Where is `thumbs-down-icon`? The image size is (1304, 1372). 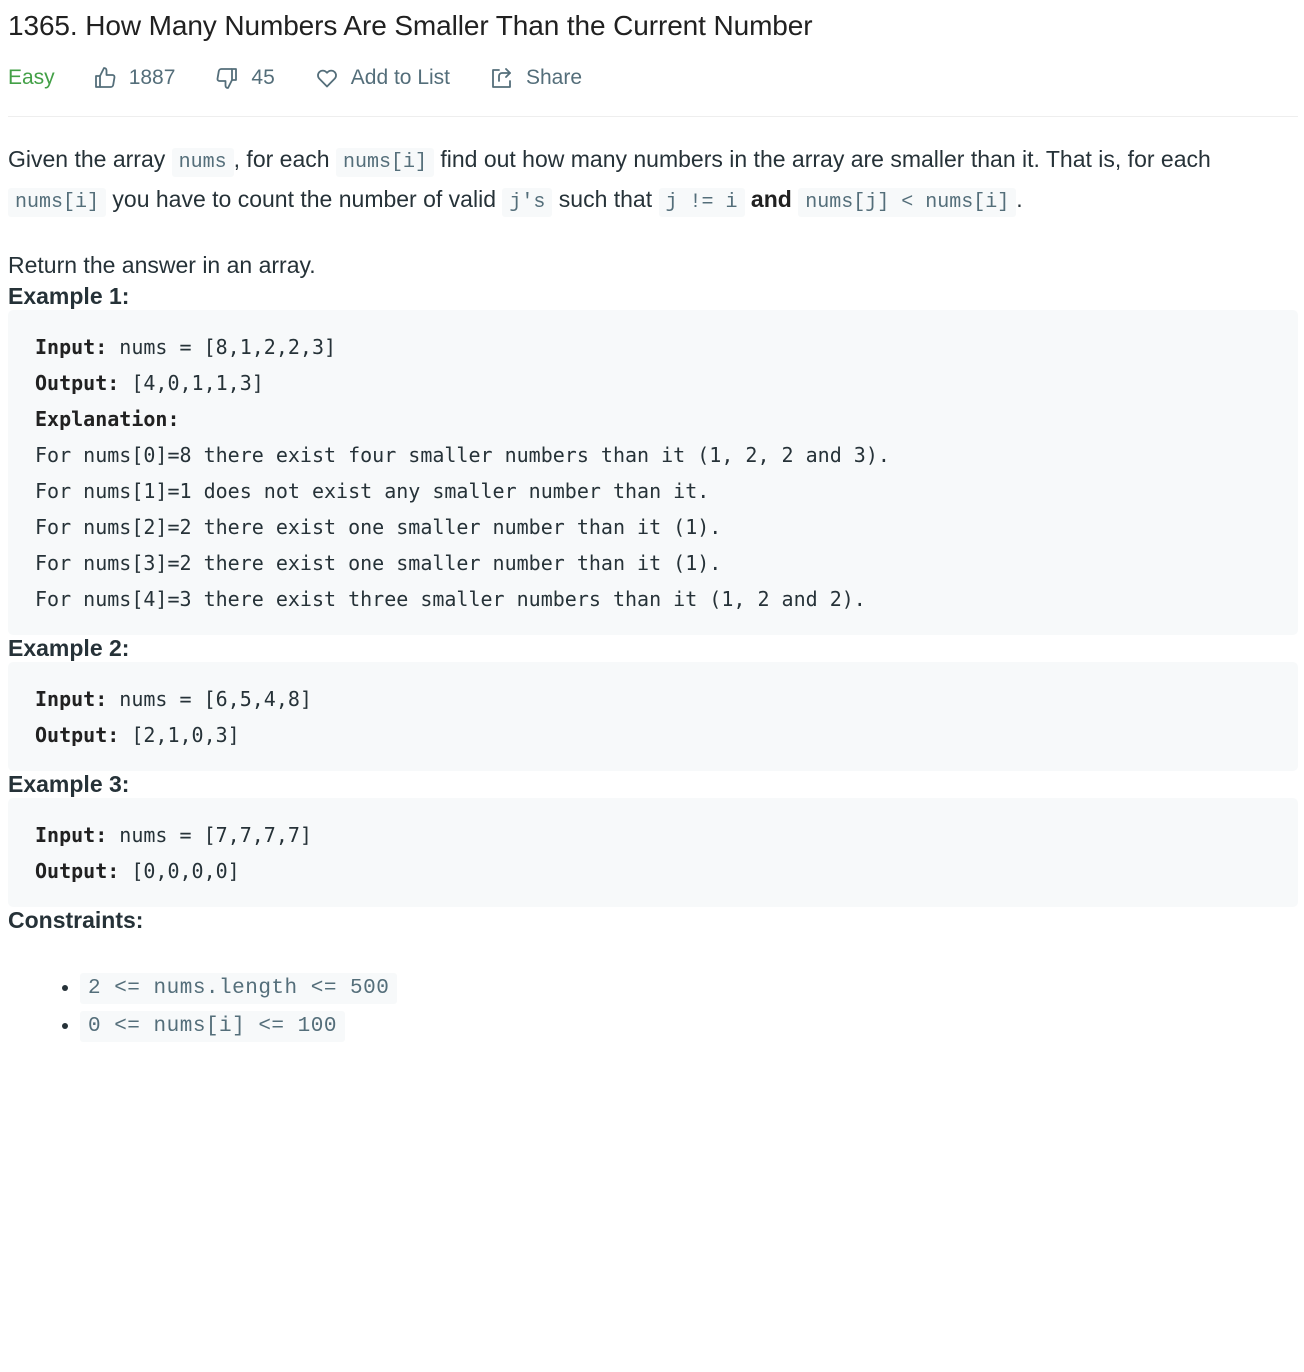 thumbs-down-icon is located at coordinates (227, 78).